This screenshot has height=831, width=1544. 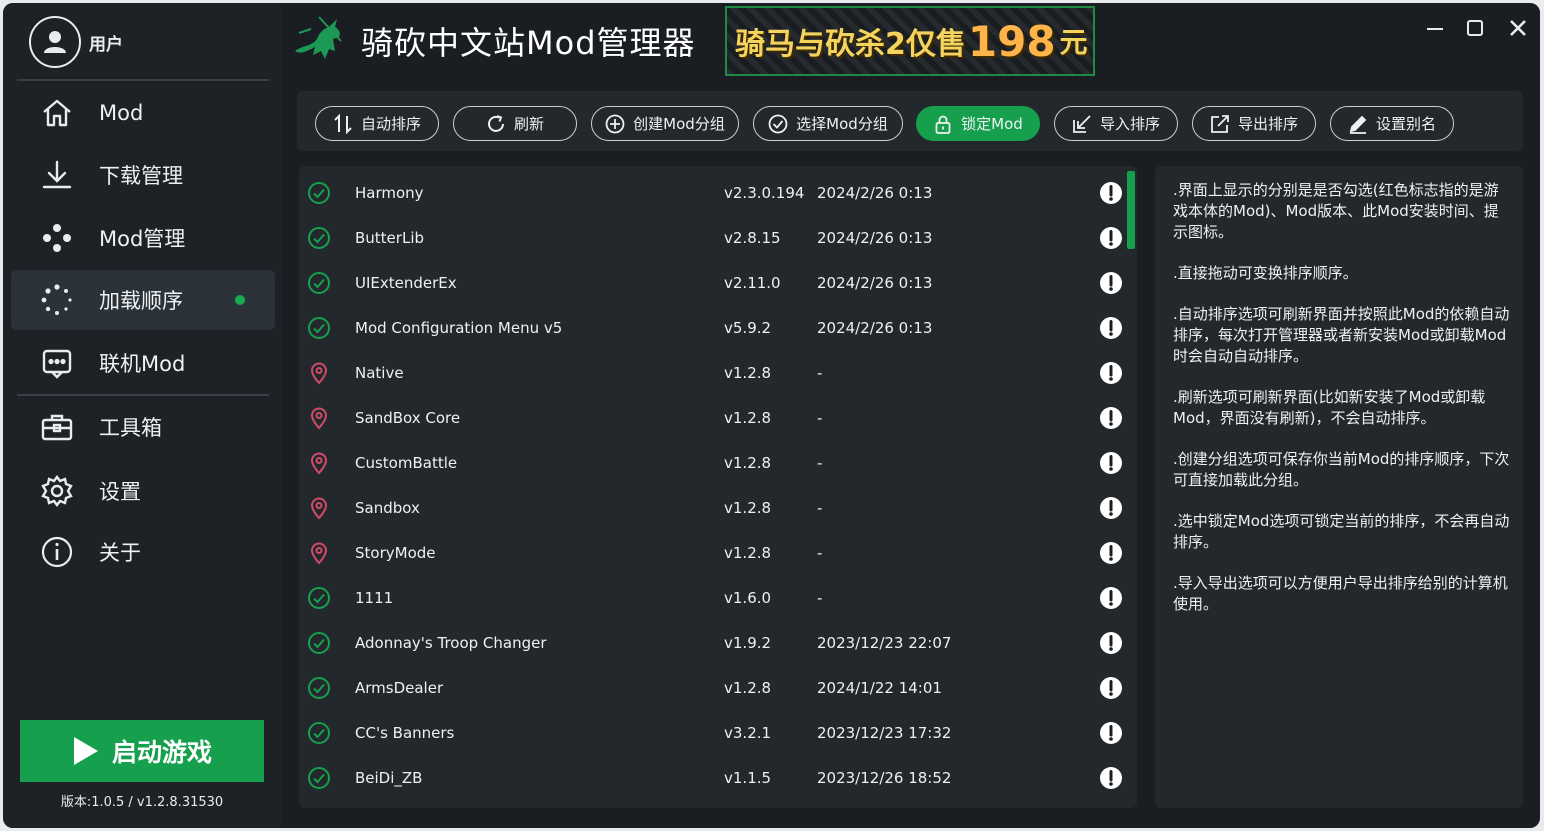 I want to click on mod-row: UIExtenderEx v2.11.0 2024/2/26 0:13, so click(x=712, y=282).